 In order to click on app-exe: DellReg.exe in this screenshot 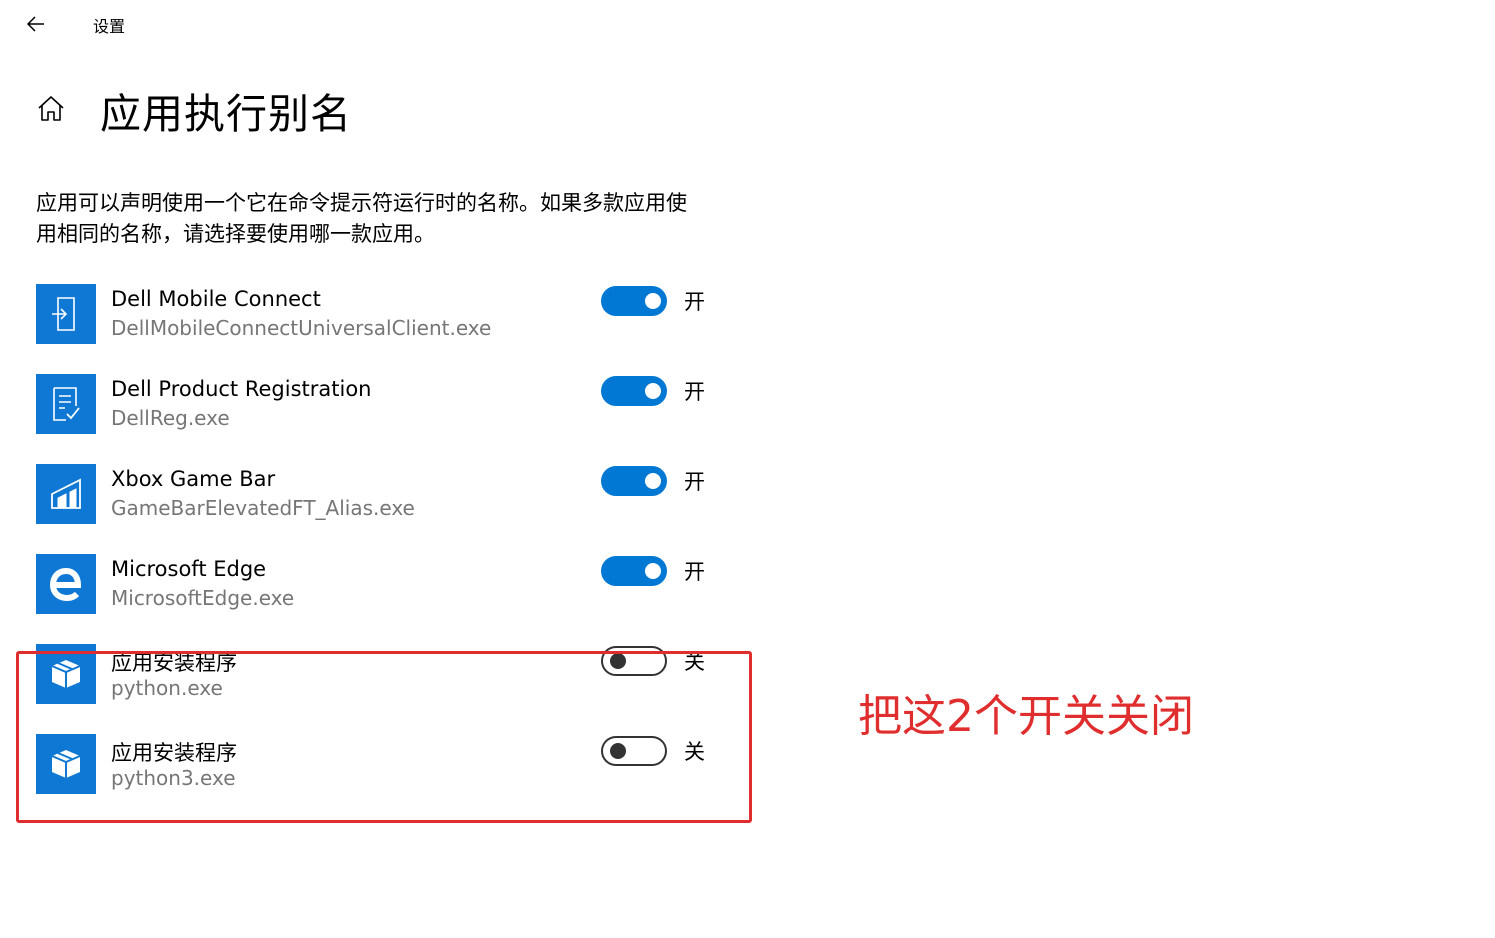, I will do `click(170, 418)`.